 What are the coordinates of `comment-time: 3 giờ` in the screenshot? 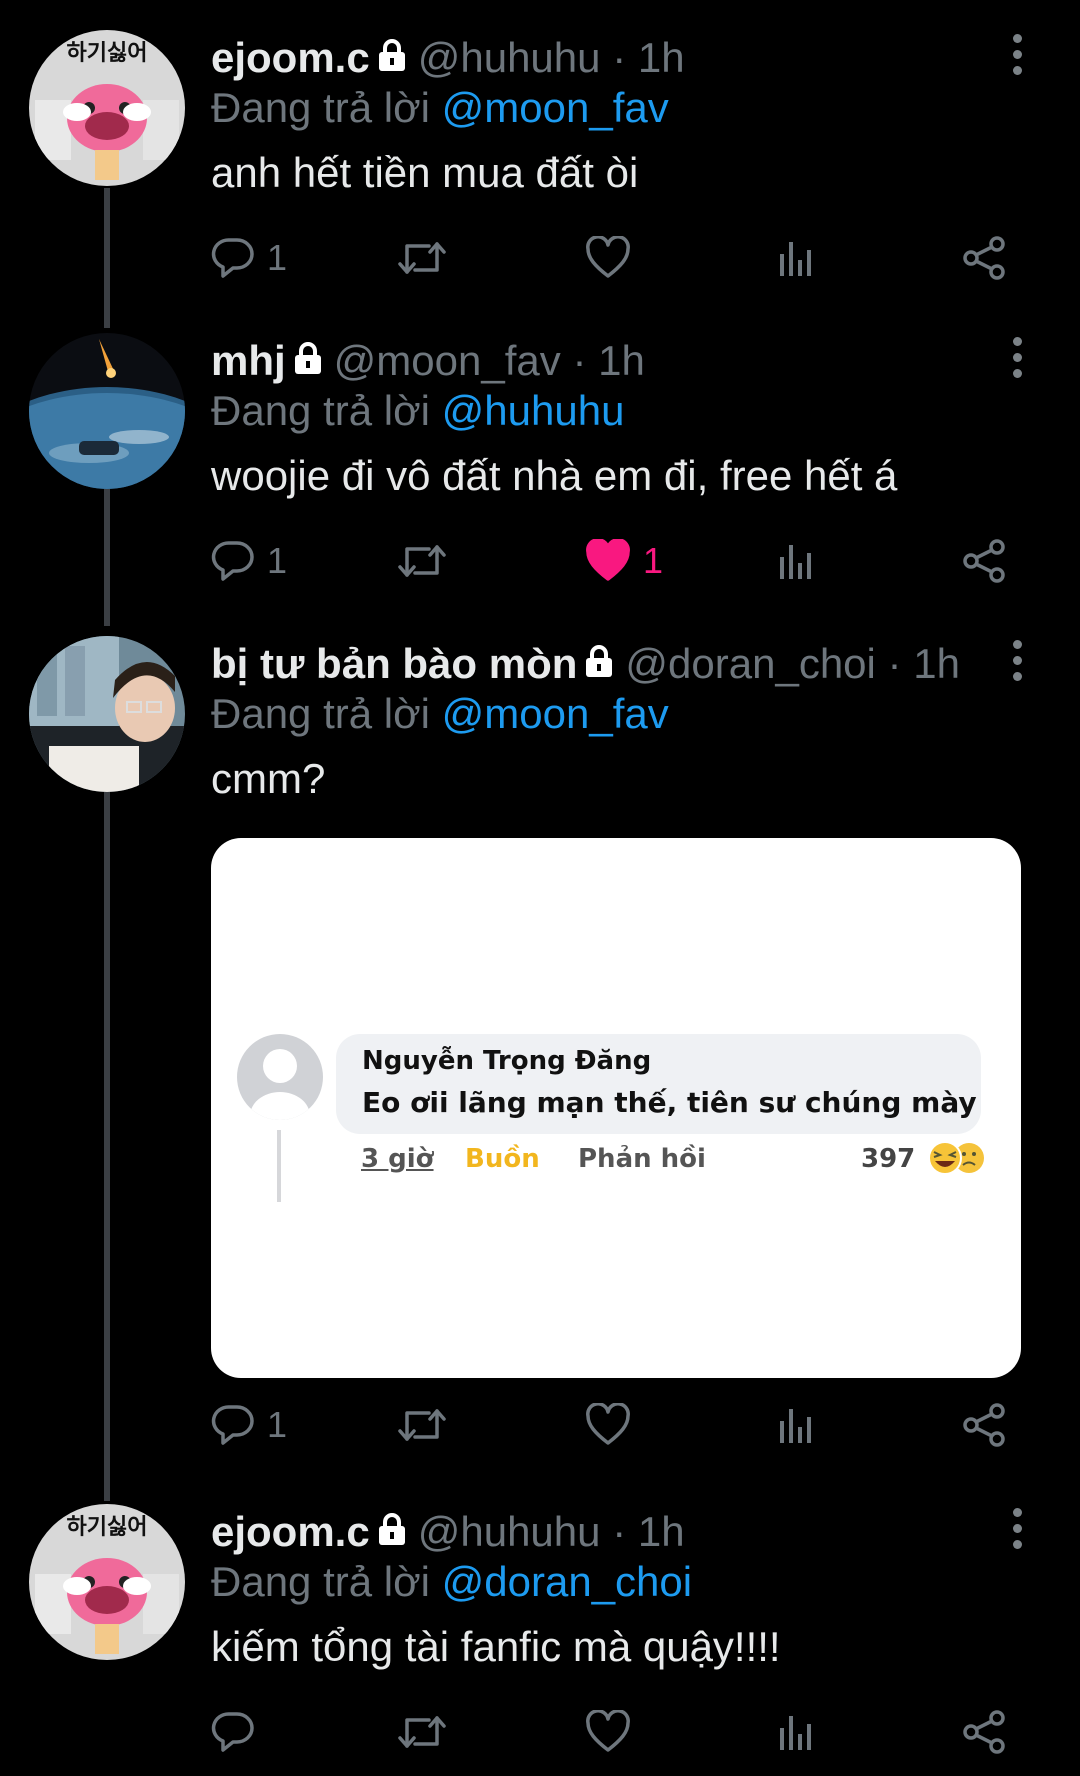 It's located at (397, 1159).